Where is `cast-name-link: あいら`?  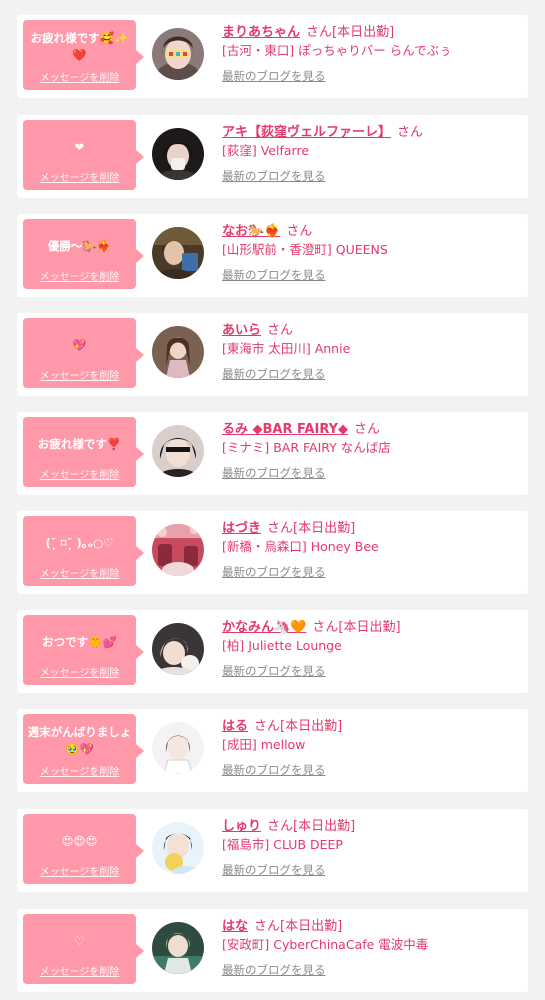
cast-name-link: あいら is located at coordinates (241, 330).